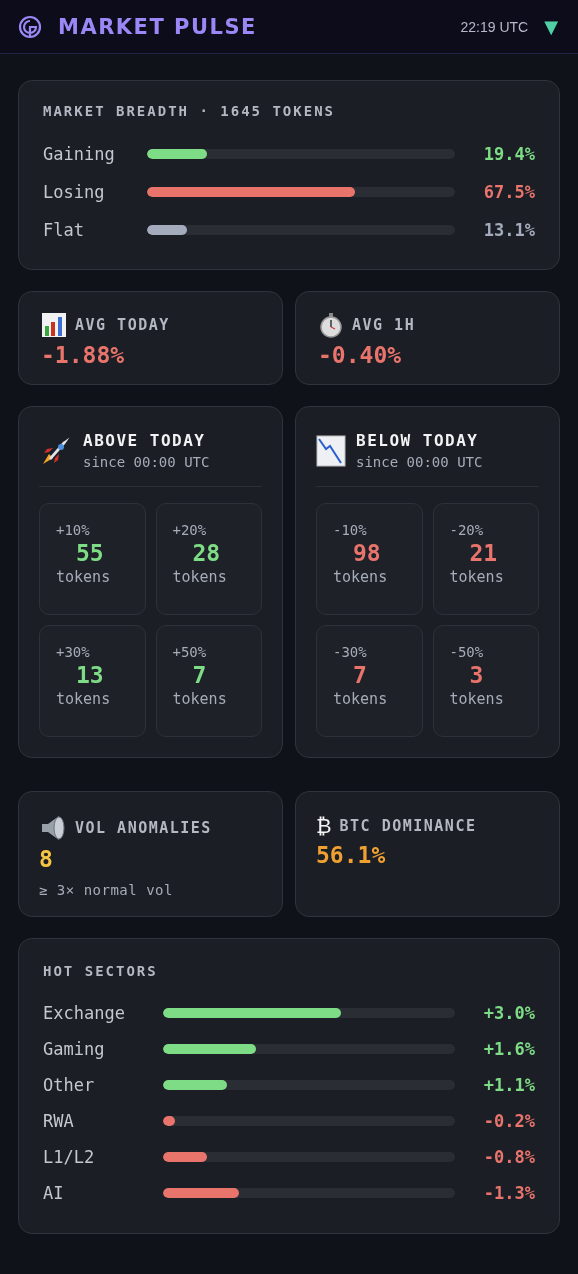  I want to click on stat-note: ≥ 3× normal vol, so click(106, 890).